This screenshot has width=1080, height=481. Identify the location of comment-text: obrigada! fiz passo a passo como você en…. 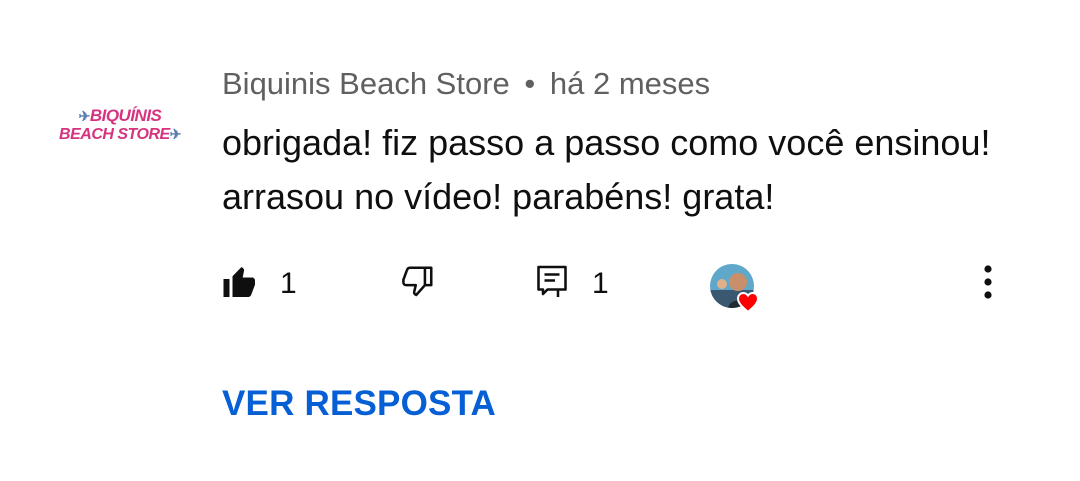
(606, 169).